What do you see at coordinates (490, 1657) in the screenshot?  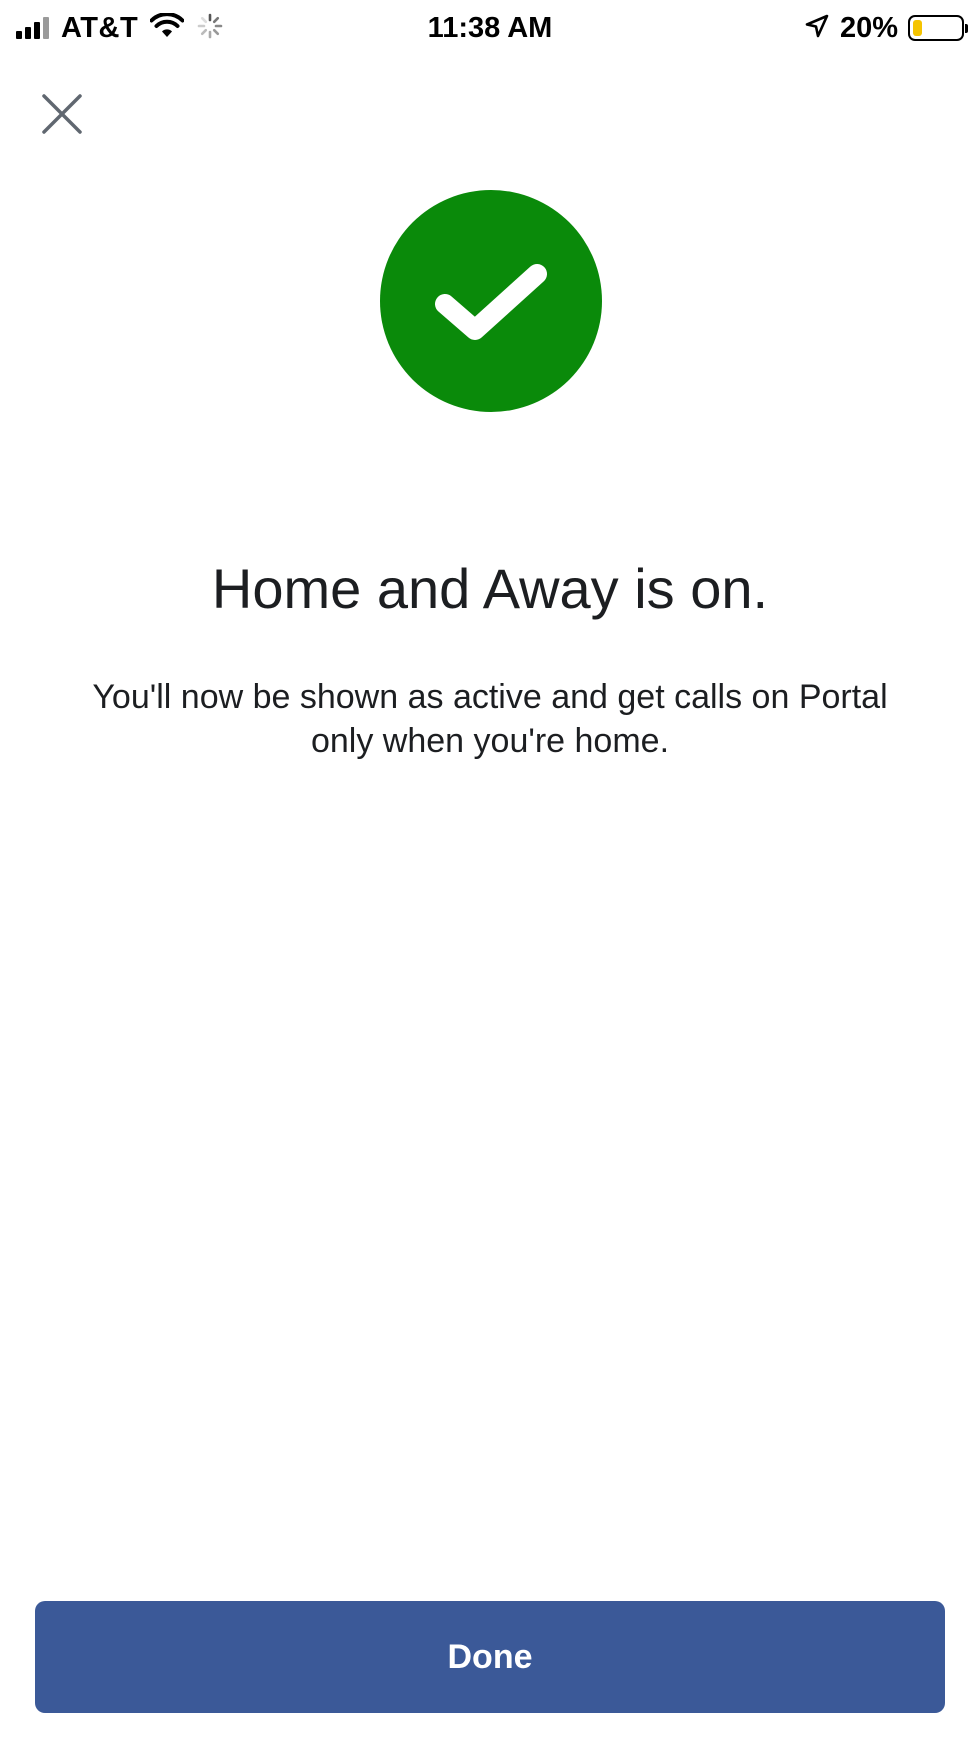 I see `done-button: Done` at bounding box center [490, 1657].